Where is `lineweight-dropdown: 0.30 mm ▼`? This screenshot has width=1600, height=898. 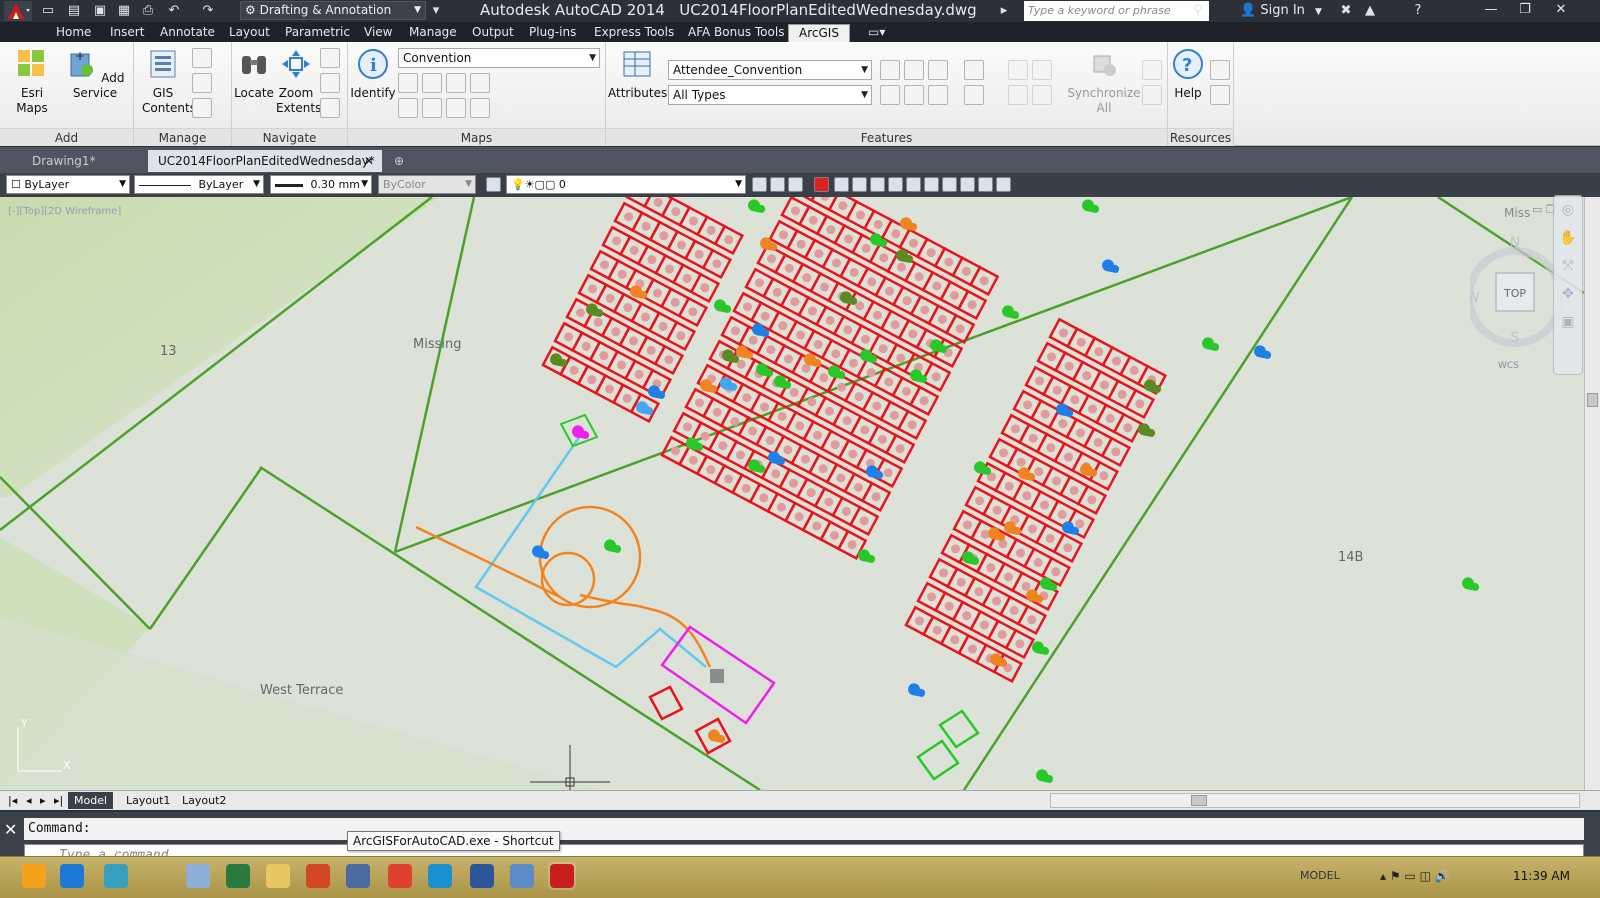
lineweight-dropdown: 0.30 mm ▼ is located at coordinates (321, 184).